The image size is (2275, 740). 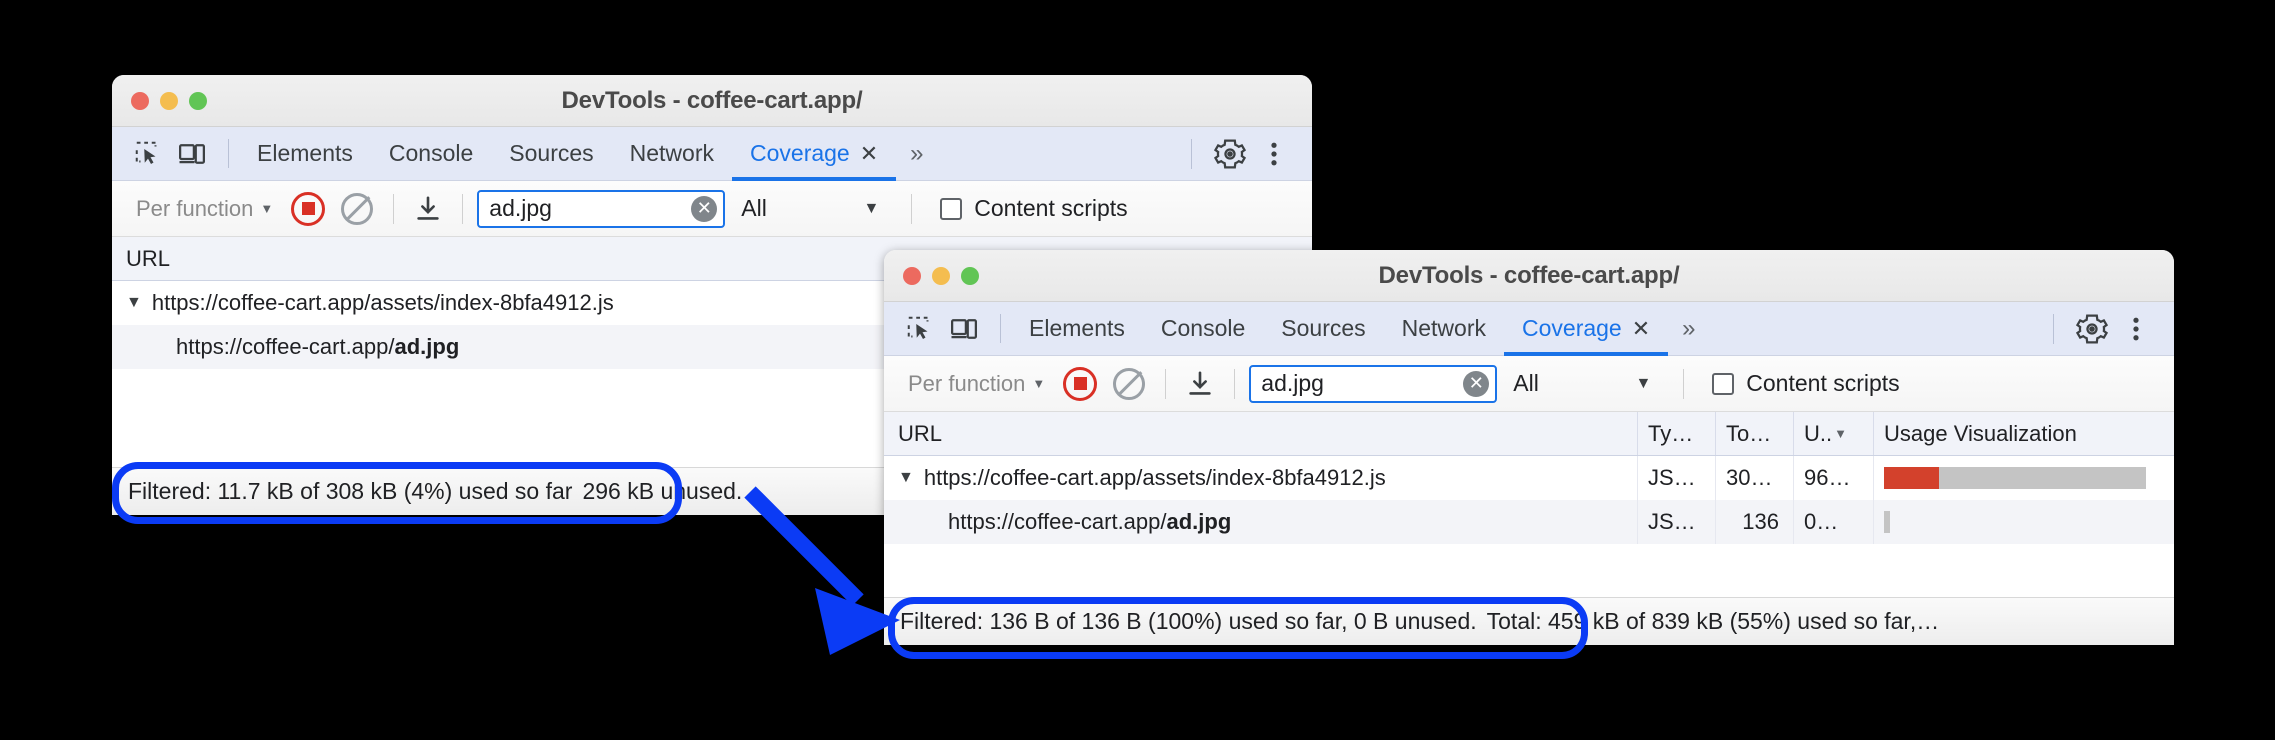 I want to click on window2-tabstrip-actions, so click(x=2106, y=328).